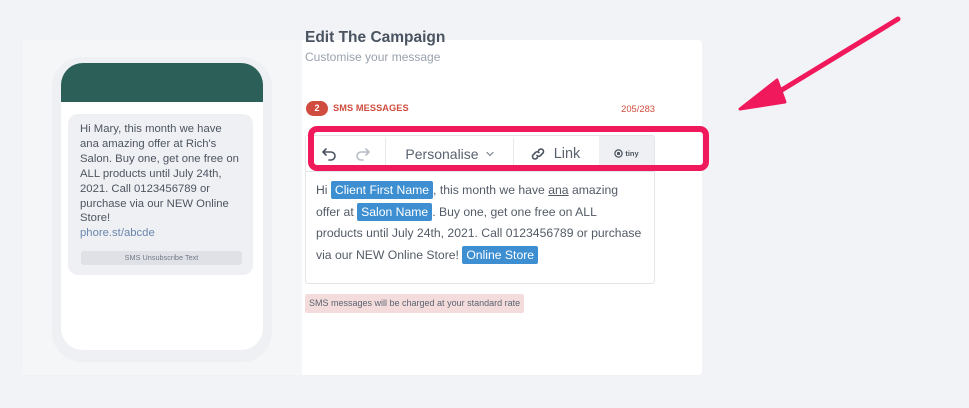 The width and height of the screenshot is (969, 408). What do you see at coordinates (500, 254) in the screenshot?
I see `token-online-store: Online Store` at bounding box center [500, 254].